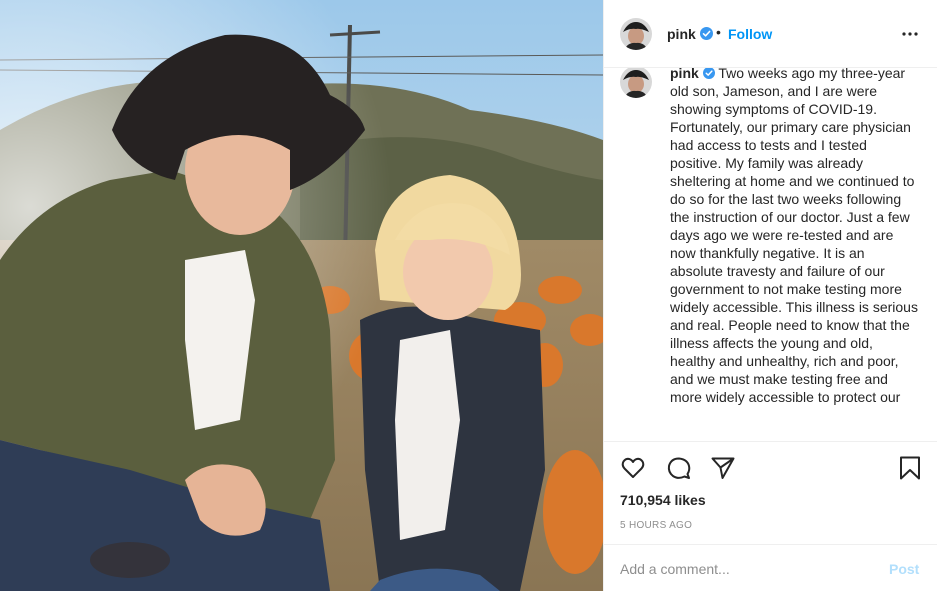 This screenshot has height=592, width=937. Describe the element at coordinates (679, 470) in the screenshot. I see `comment-icon` at that location.